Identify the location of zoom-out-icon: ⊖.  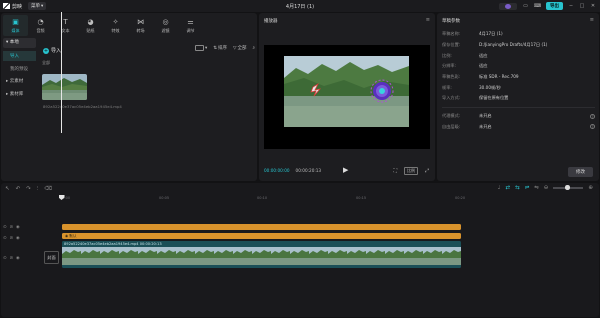
(546, 188).